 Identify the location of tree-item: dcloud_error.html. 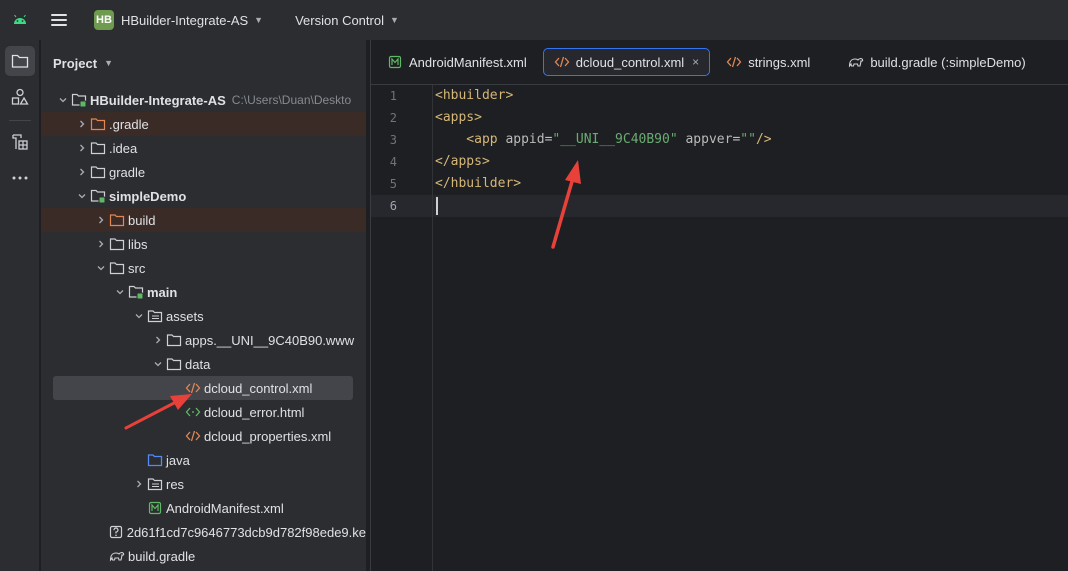
(203, 412).